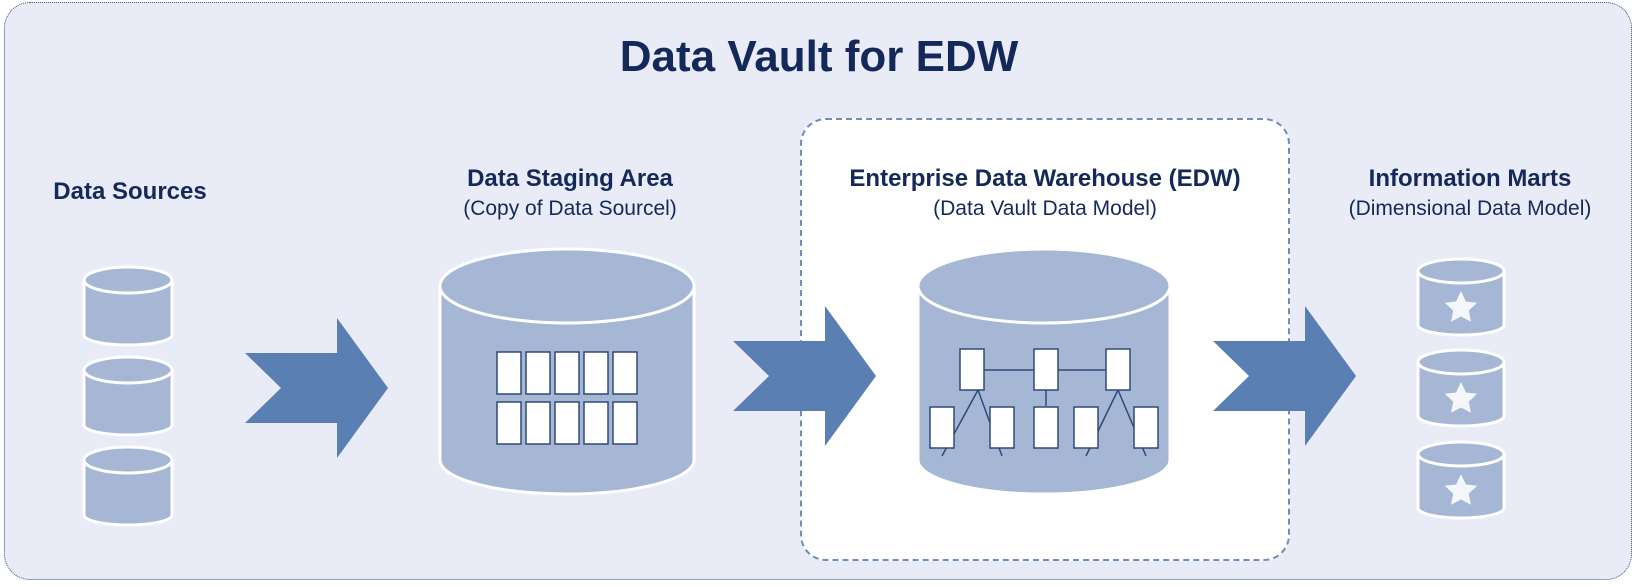 Image resolution: width=1638 pixels, height=587 pixels. What do you see at coordinates (1461, 388) in the screenshot?
I see `mart-database-2-icon` at bounding box center [1461, 388].